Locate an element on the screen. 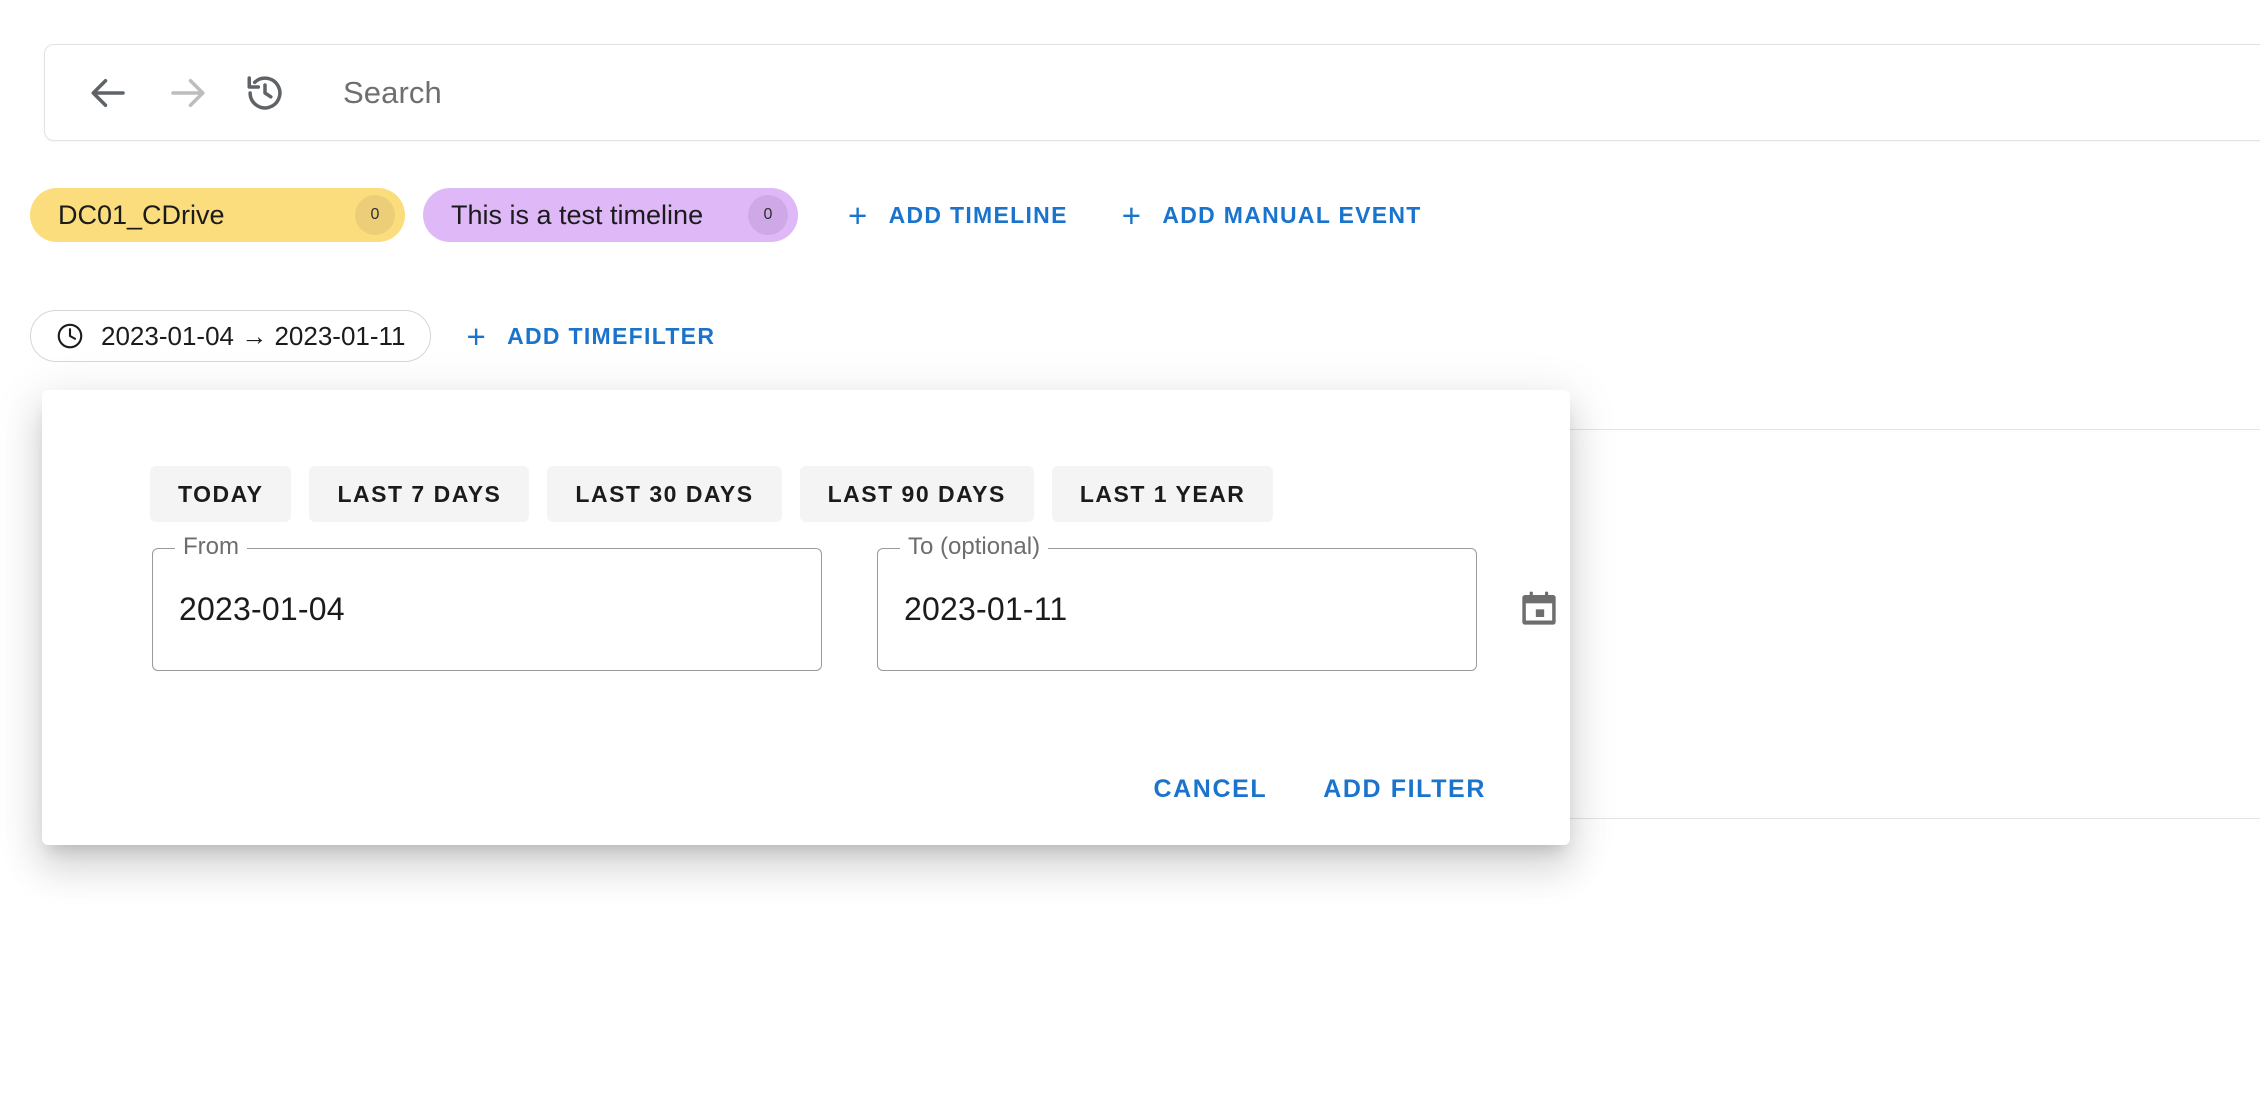  add-timeline-button: + ADD TIMELINE is located at coordinates (958, 215).